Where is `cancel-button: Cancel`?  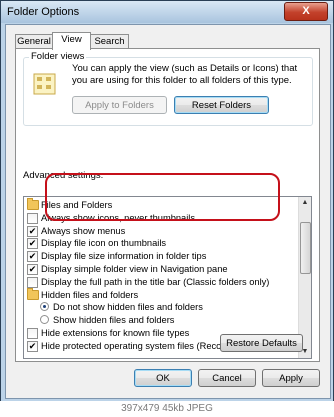
cancel-button: Cancel is located at coordinates (227, 378).